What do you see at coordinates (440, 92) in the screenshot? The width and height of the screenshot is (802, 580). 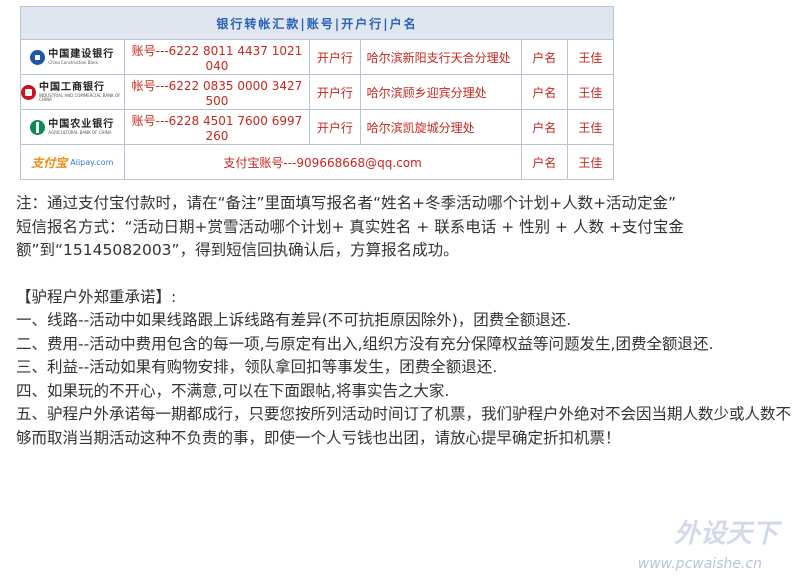 I see `branch-name: 哈尔滨顾乡迎宾分理处` at bounding box center [440, 92].